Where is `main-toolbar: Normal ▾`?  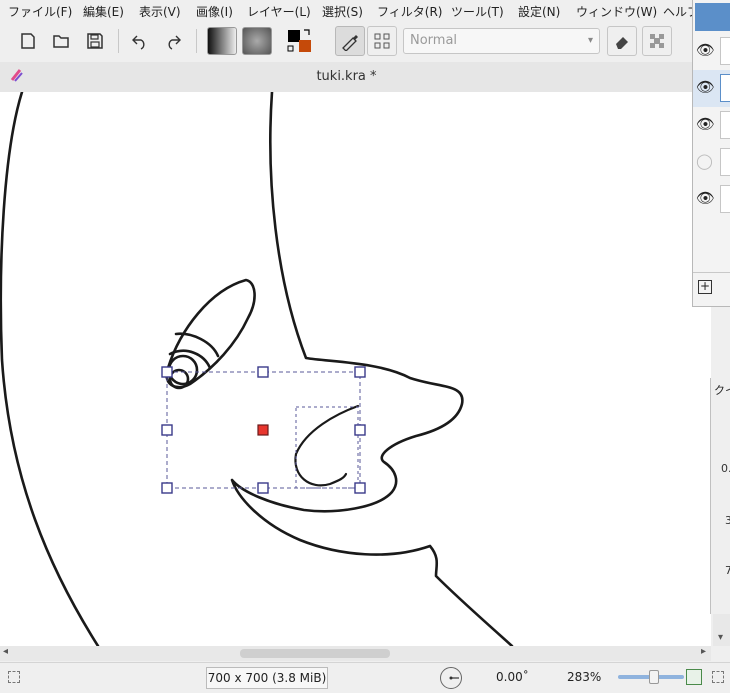
main-toolbar: Normal ▾ is located at coordinates (365, 41).